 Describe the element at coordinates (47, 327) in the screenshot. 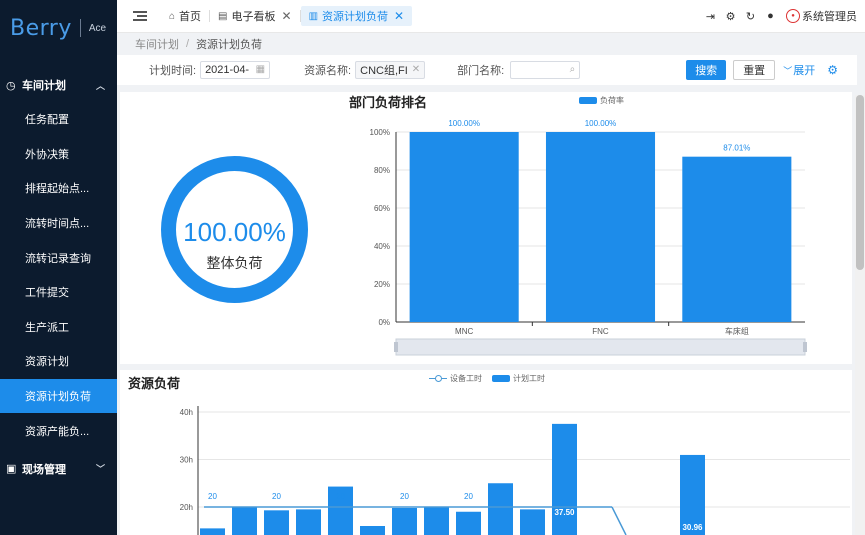

I see `sidebar-item-label: 生产派工` at that location.